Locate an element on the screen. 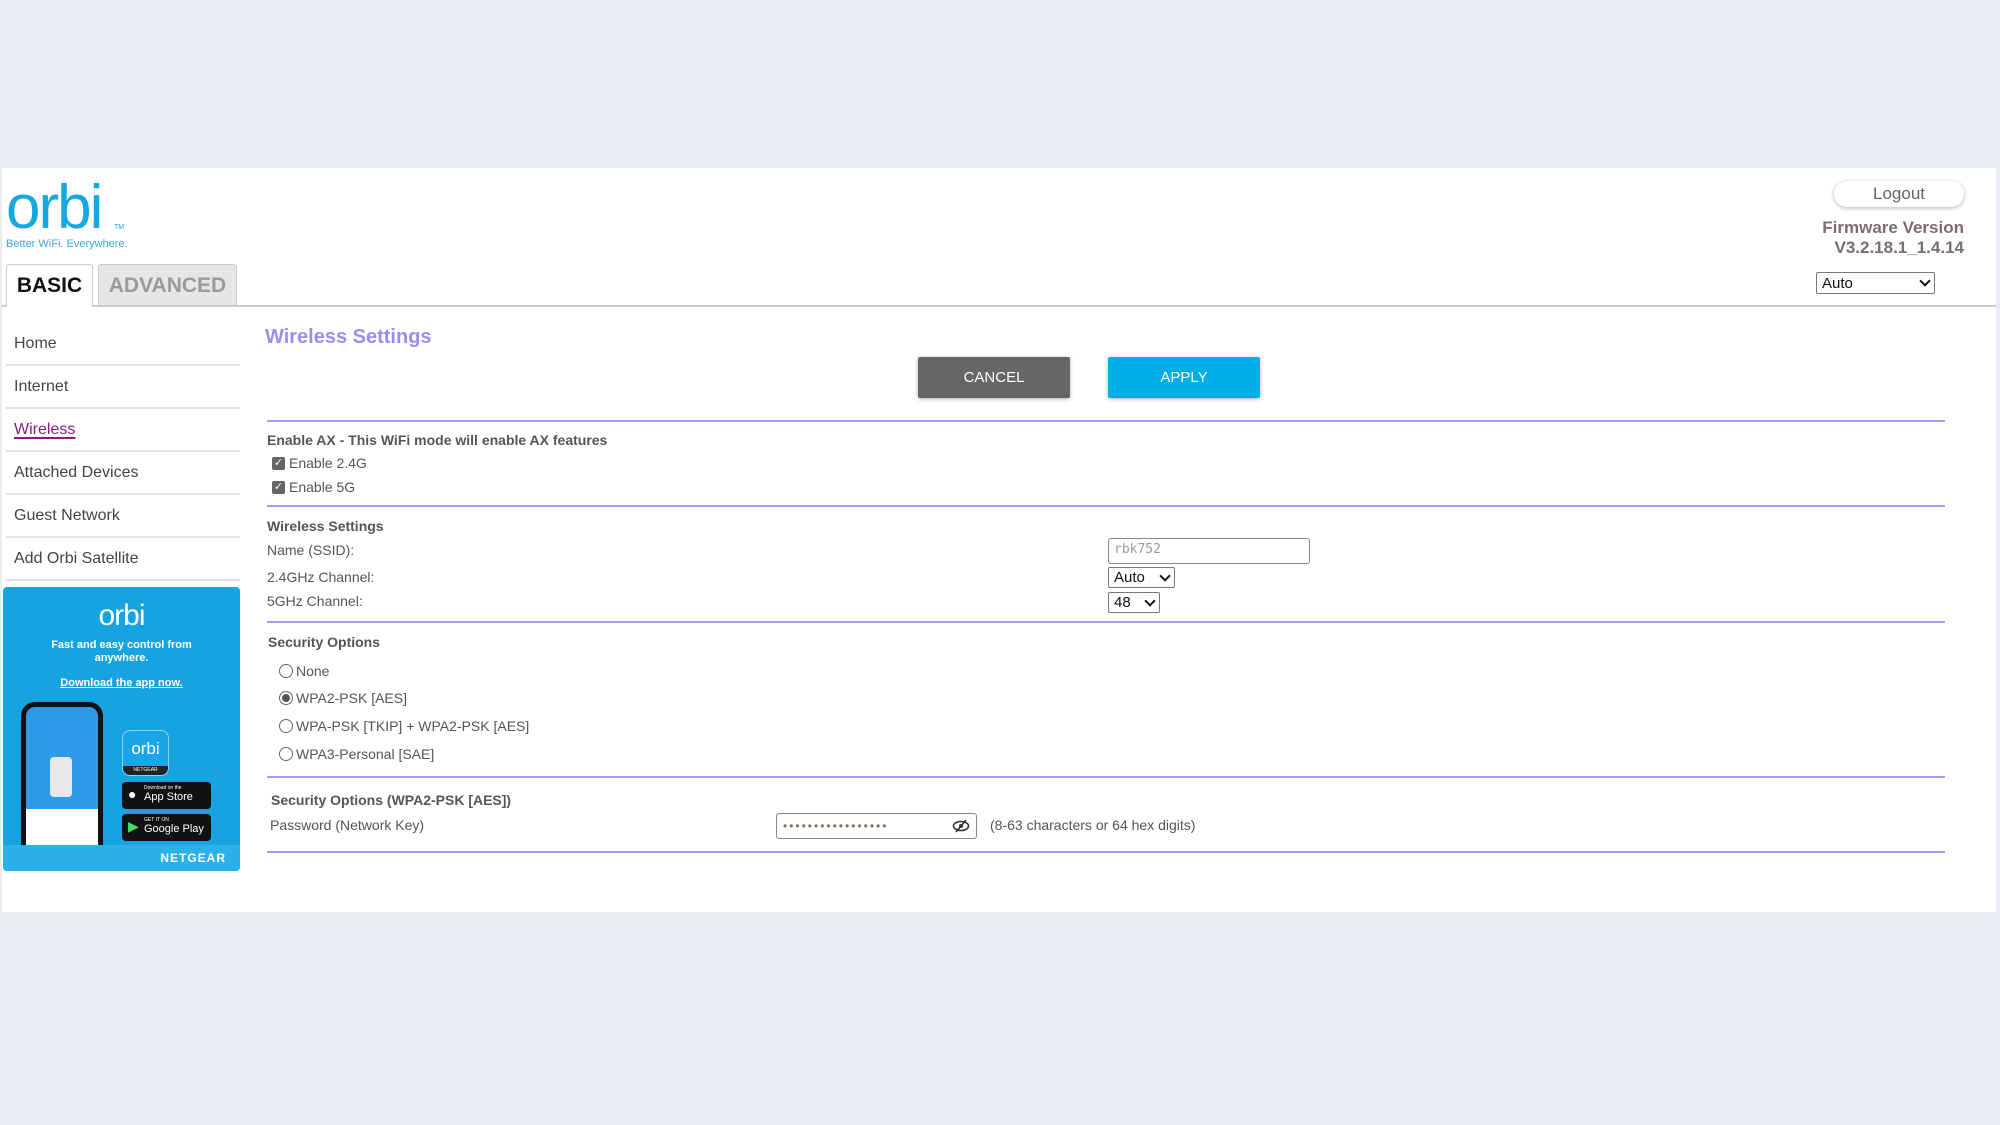 The height and width of the screenshot is (1125, 2000). enable-5g-checkbox: ✓ Enable 5G is located at coordinates (313, 487).